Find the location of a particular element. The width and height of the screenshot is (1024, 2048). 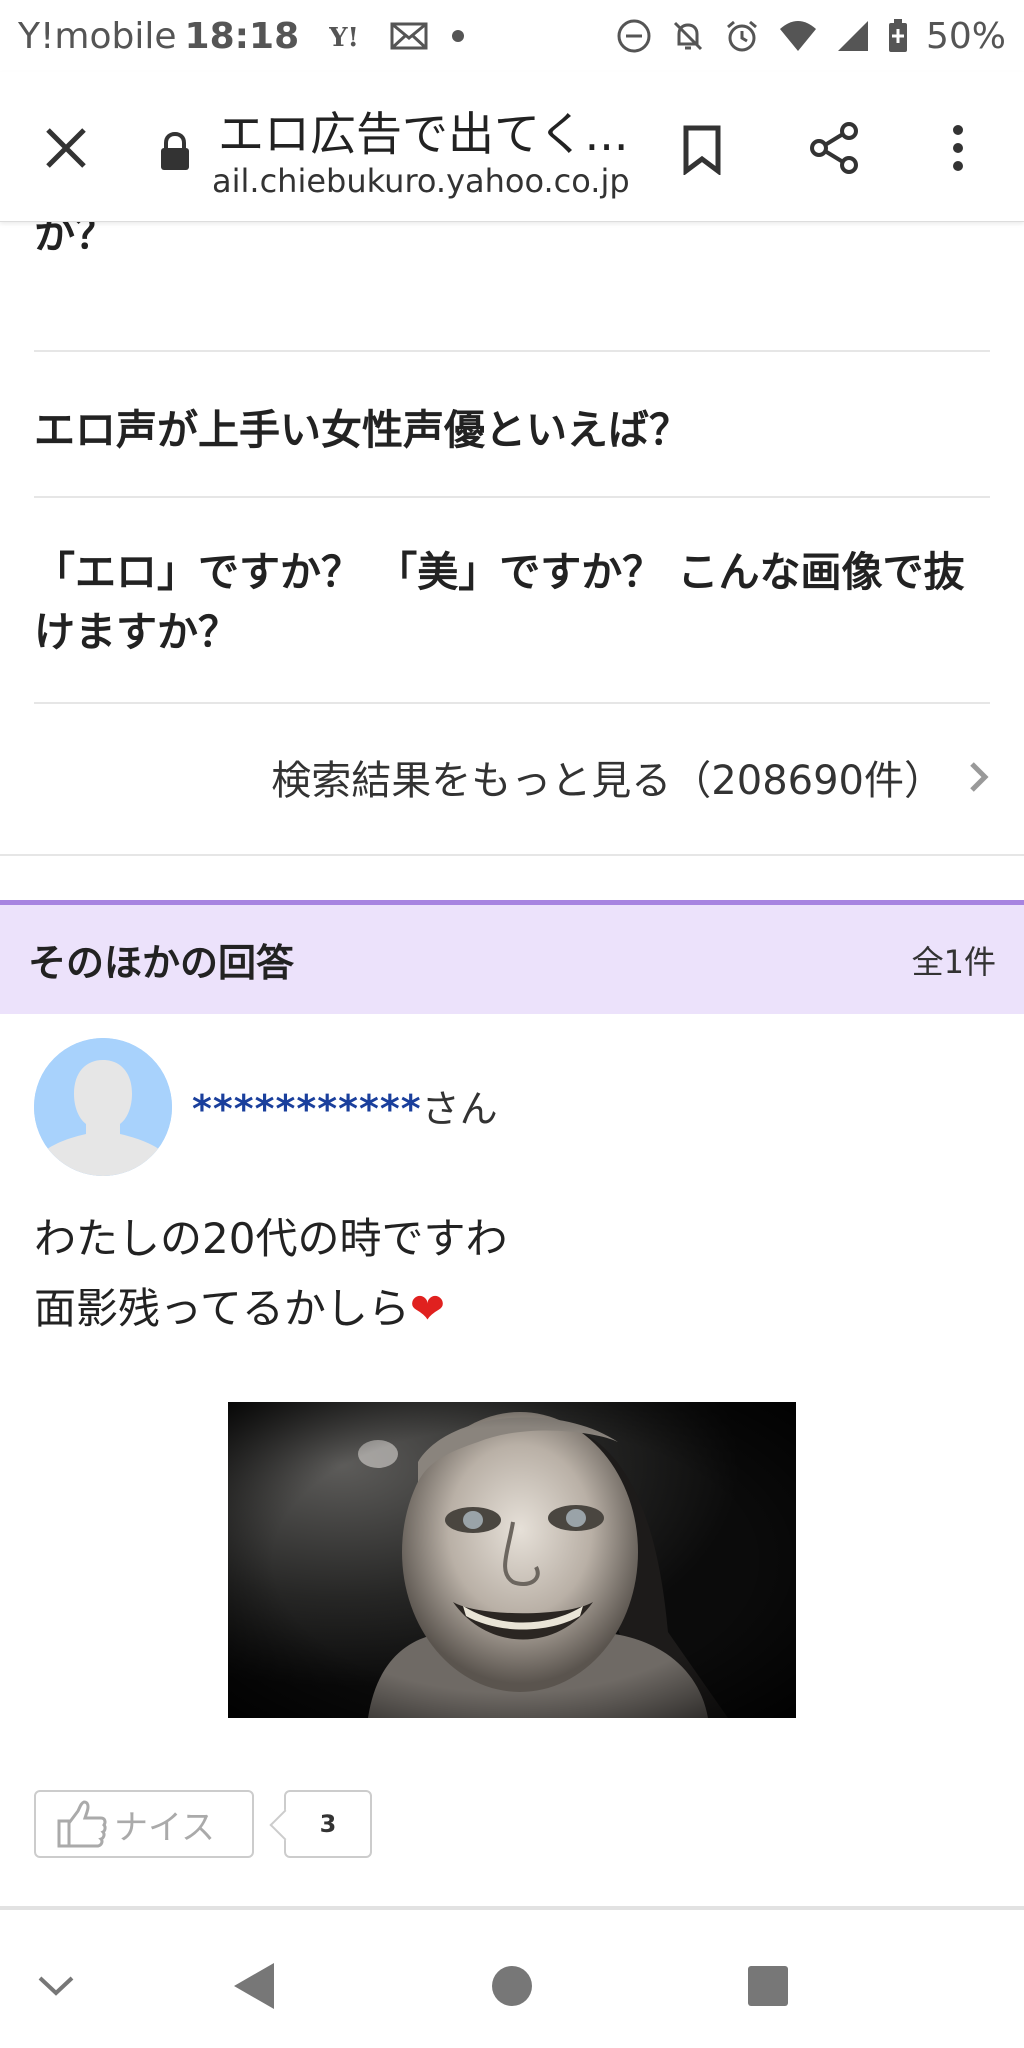

more-results-label: 検索結果をもっと見る（208690件） is located at coordinates (607, 781).